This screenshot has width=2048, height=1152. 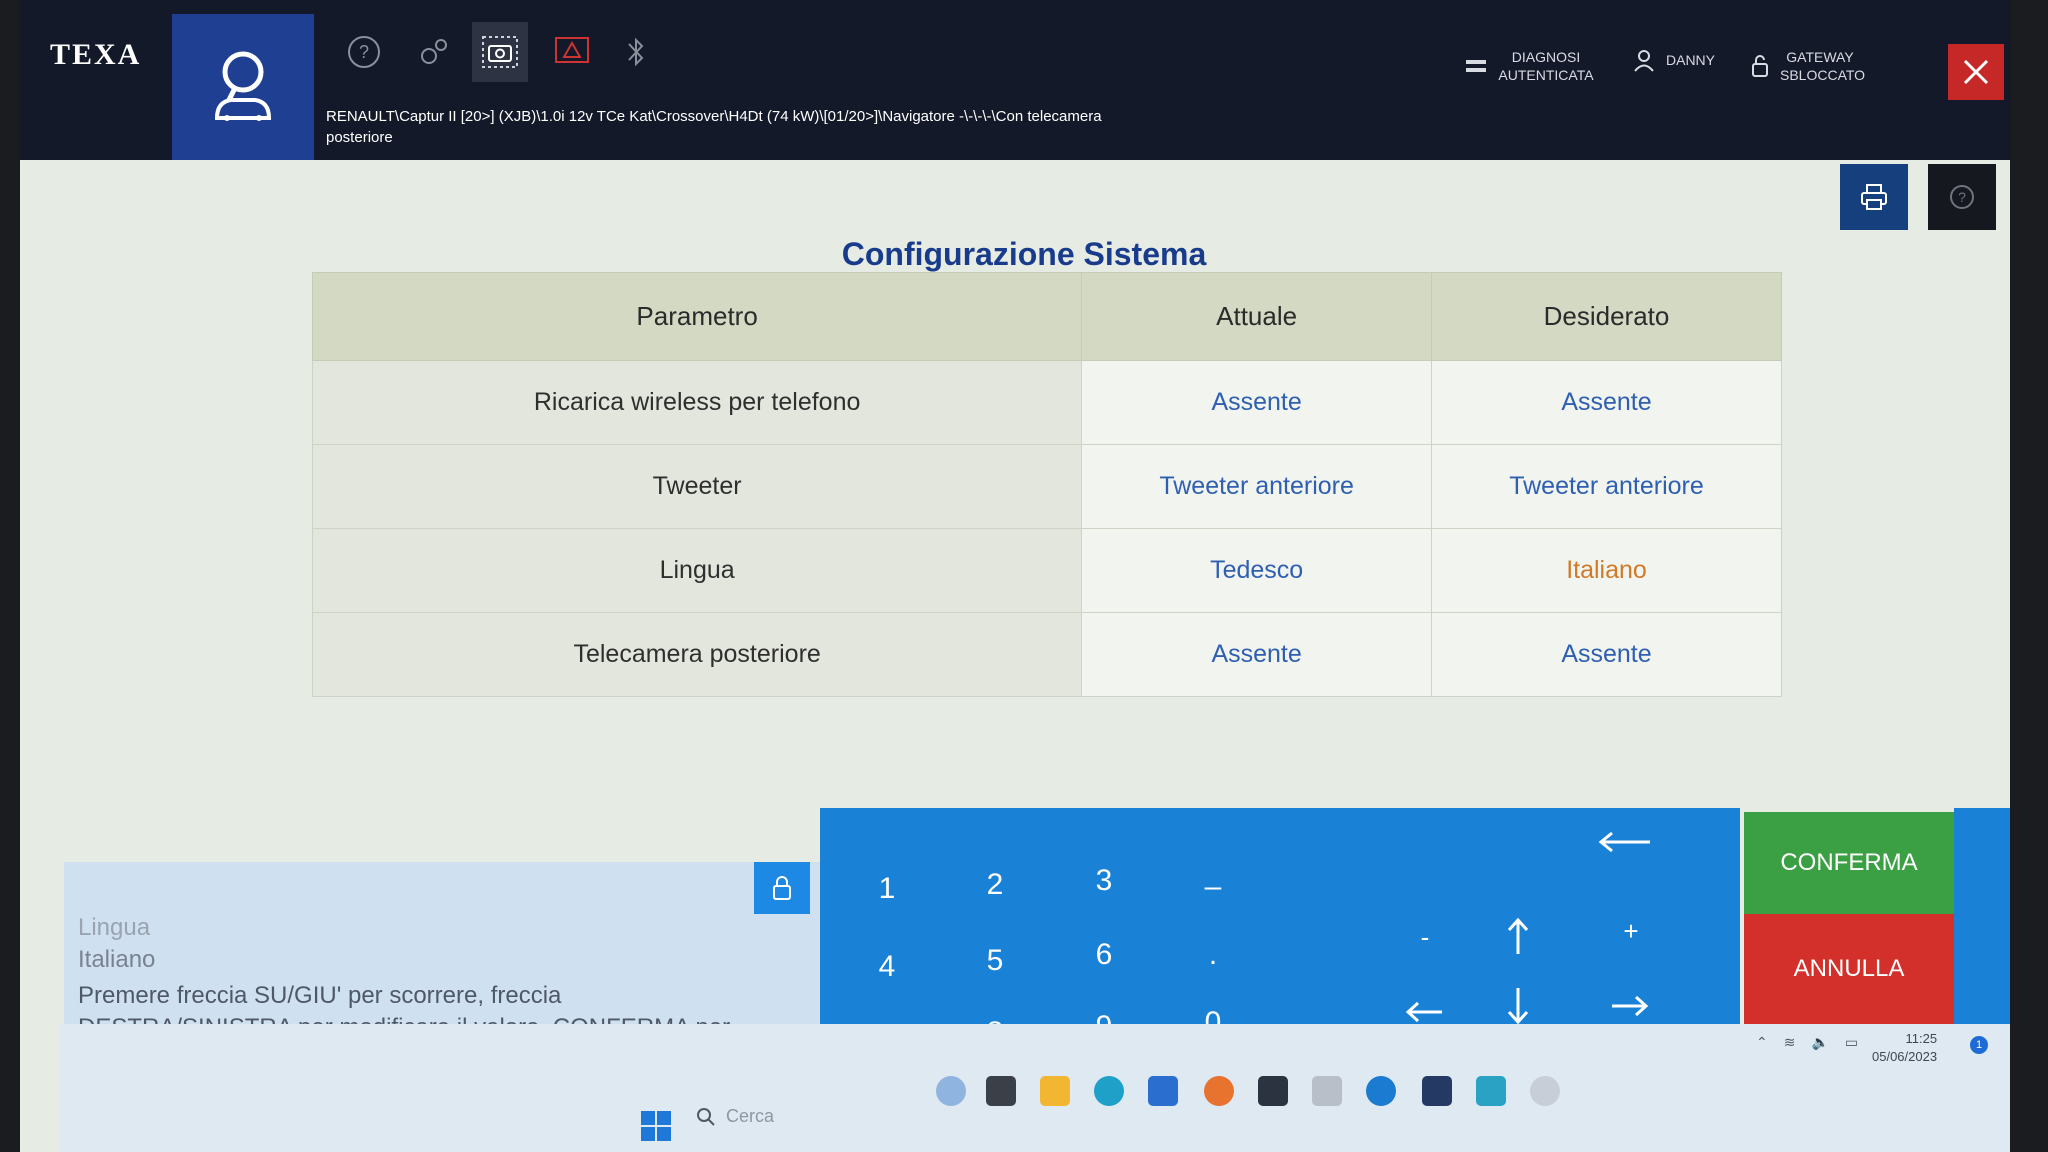 What do you see at coordinates (995, 885) in the screenshot?
I see `key-2: 2` at bounding box center [995, 885].